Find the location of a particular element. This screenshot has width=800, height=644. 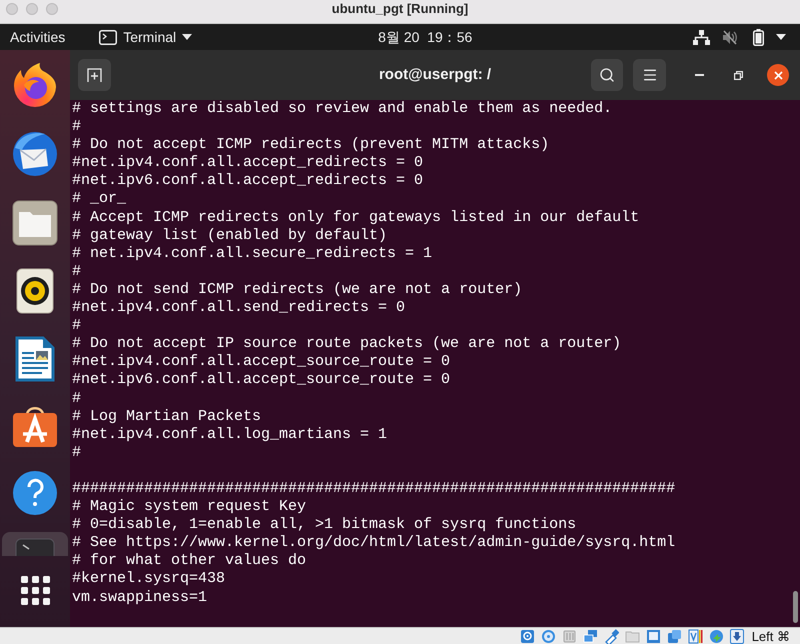

close-button is located at coordinates (778, 75).